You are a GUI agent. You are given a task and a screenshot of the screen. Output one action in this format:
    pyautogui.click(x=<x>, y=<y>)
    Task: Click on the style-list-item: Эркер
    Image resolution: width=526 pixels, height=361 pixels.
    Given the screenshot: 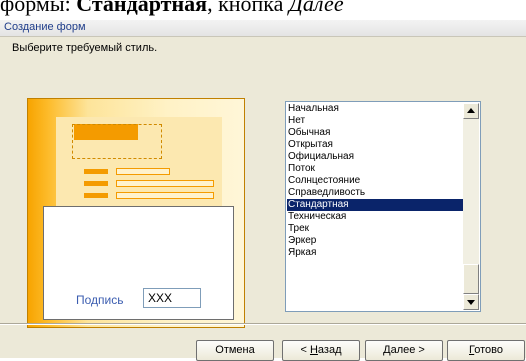 What is the action you would take?
    pyautogui.click(x=375, y=241)
    